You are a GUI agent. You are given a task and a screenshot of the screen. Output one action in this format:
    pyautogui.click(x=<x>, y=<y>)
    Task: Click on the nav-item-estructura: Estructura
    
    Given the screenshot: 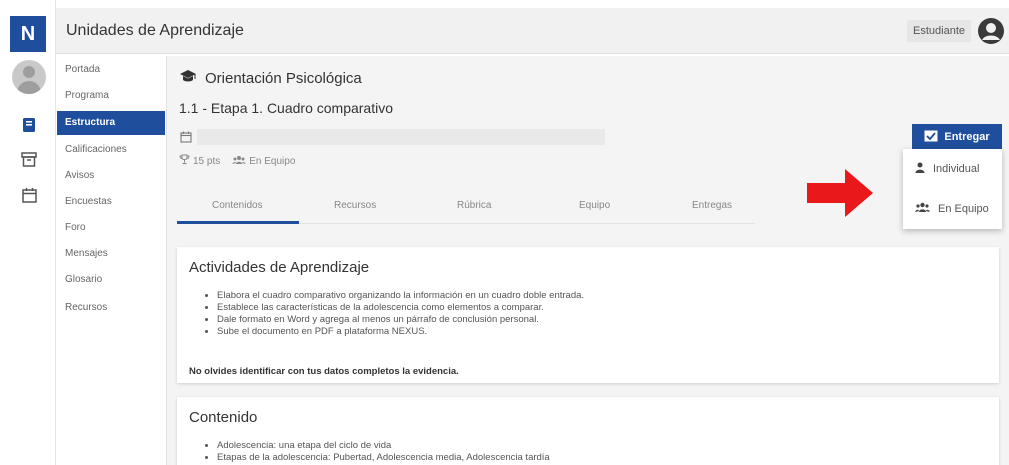 What is the action you would take?
    pyautogui.click(x=111, y=123)
    